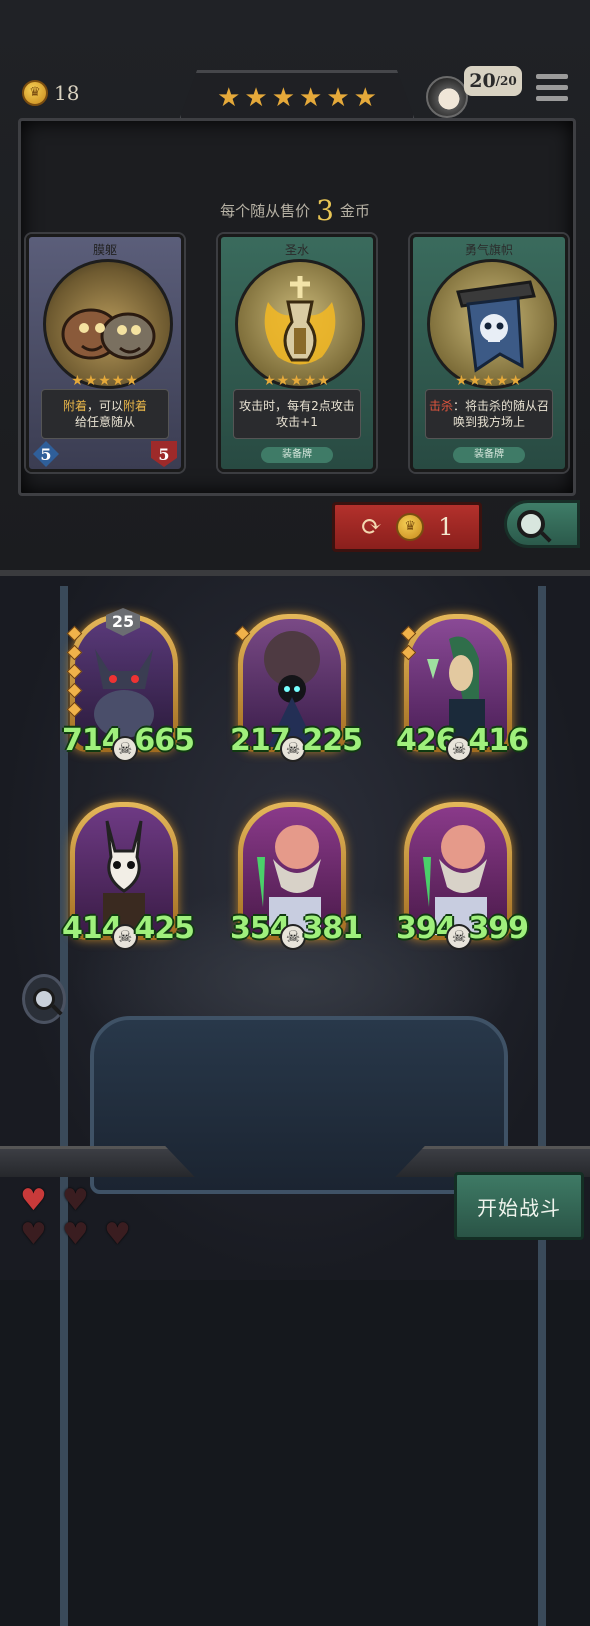  Describe the element at coordinates (354, 211) in the screenshot. I see `price-suffix: 金币` at that location.